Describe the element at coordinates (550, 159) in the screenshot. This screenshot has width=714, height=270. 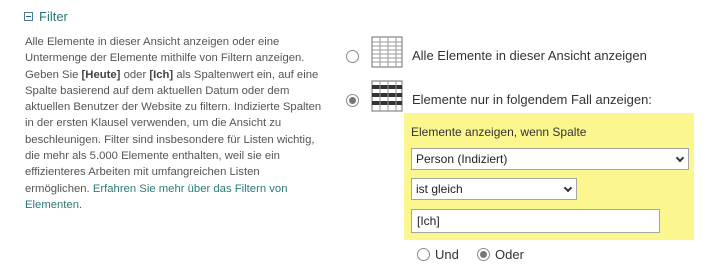
I see `column-select: Person (Indiziert)` at that location.